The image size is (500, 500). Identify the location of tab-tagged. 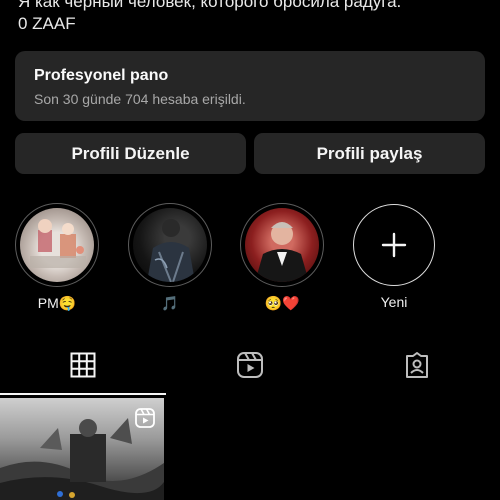
(417, 365).